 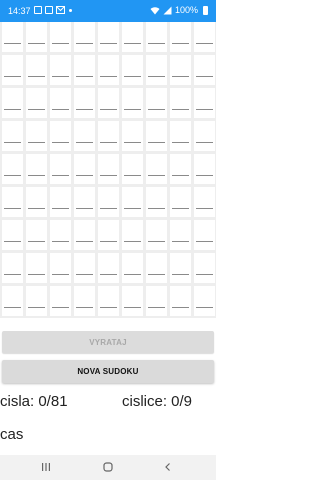 What do you see at coordinates (49, 10) in the screenshot?
I see `notification-icon` at bounding box center [49, 10].